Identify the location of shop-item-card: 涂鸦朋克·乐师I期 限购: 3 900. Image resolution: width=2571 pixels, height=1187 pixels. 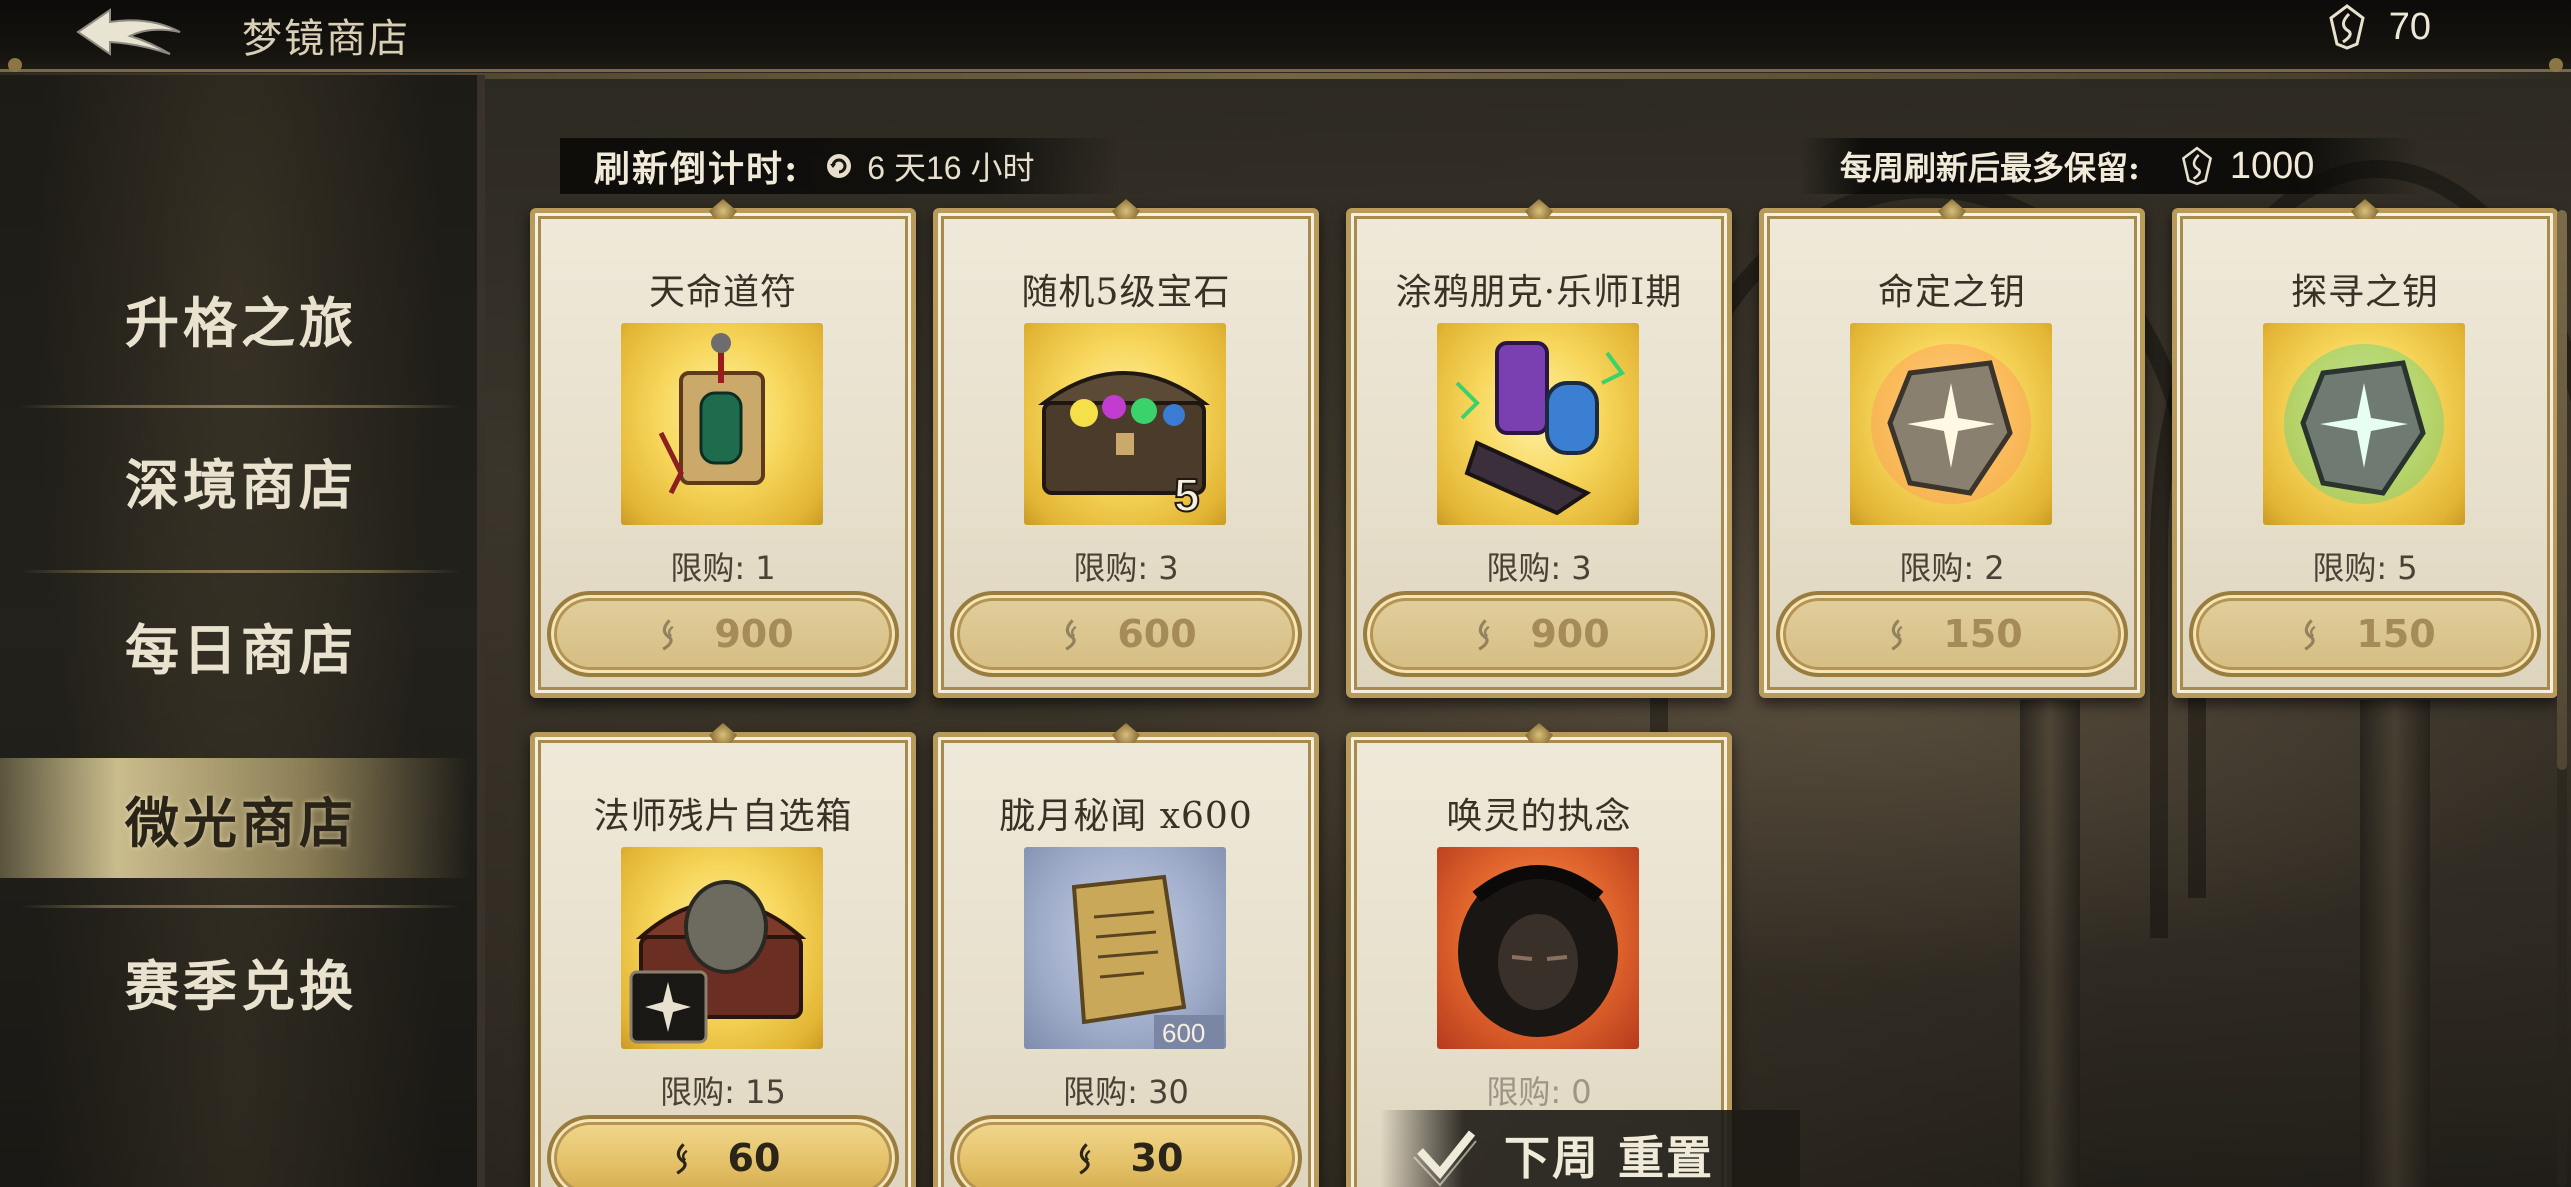
(1539, 453).